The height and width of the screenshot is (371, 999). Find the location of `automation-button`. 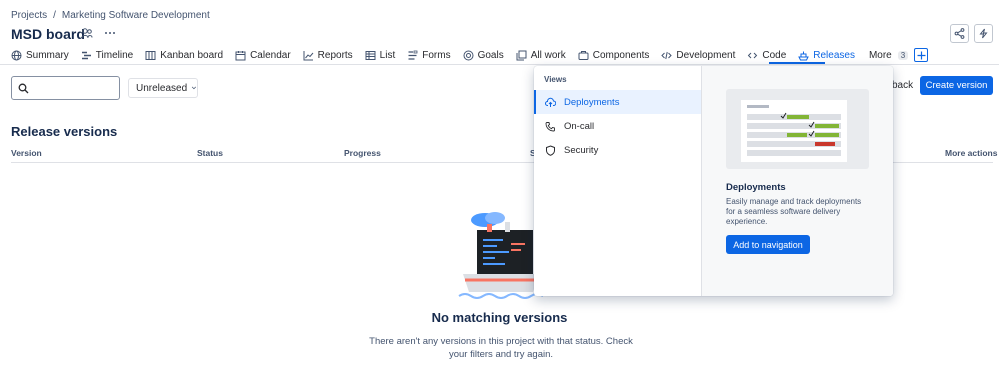

automation-button is located at coordinates (983, 33).